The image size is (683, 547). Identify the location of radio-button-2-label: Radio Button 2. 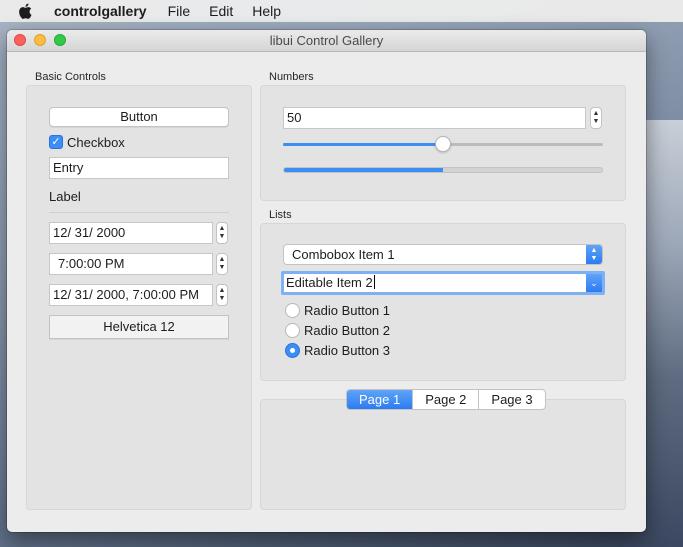
(347, 330).